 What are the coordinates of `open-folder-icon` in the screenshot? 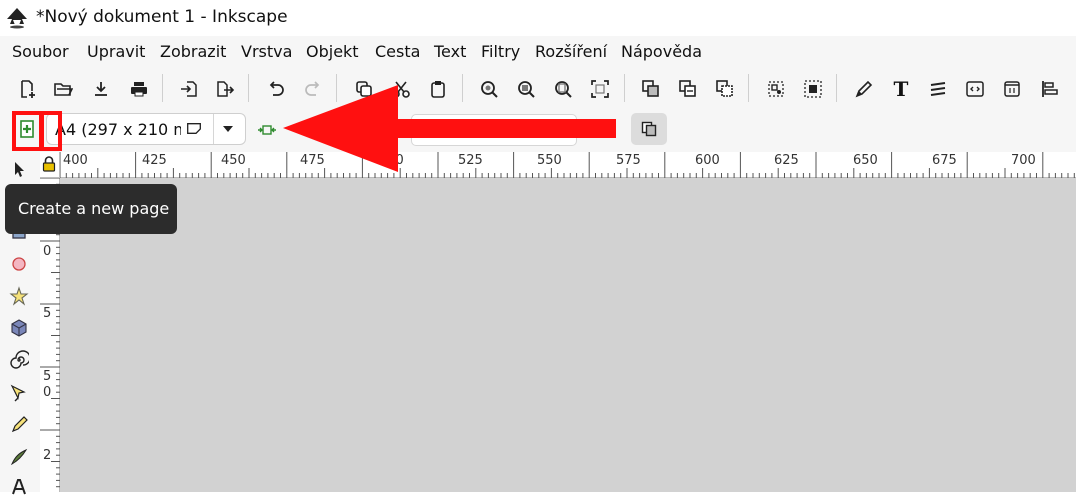 It's located at (63, 89).